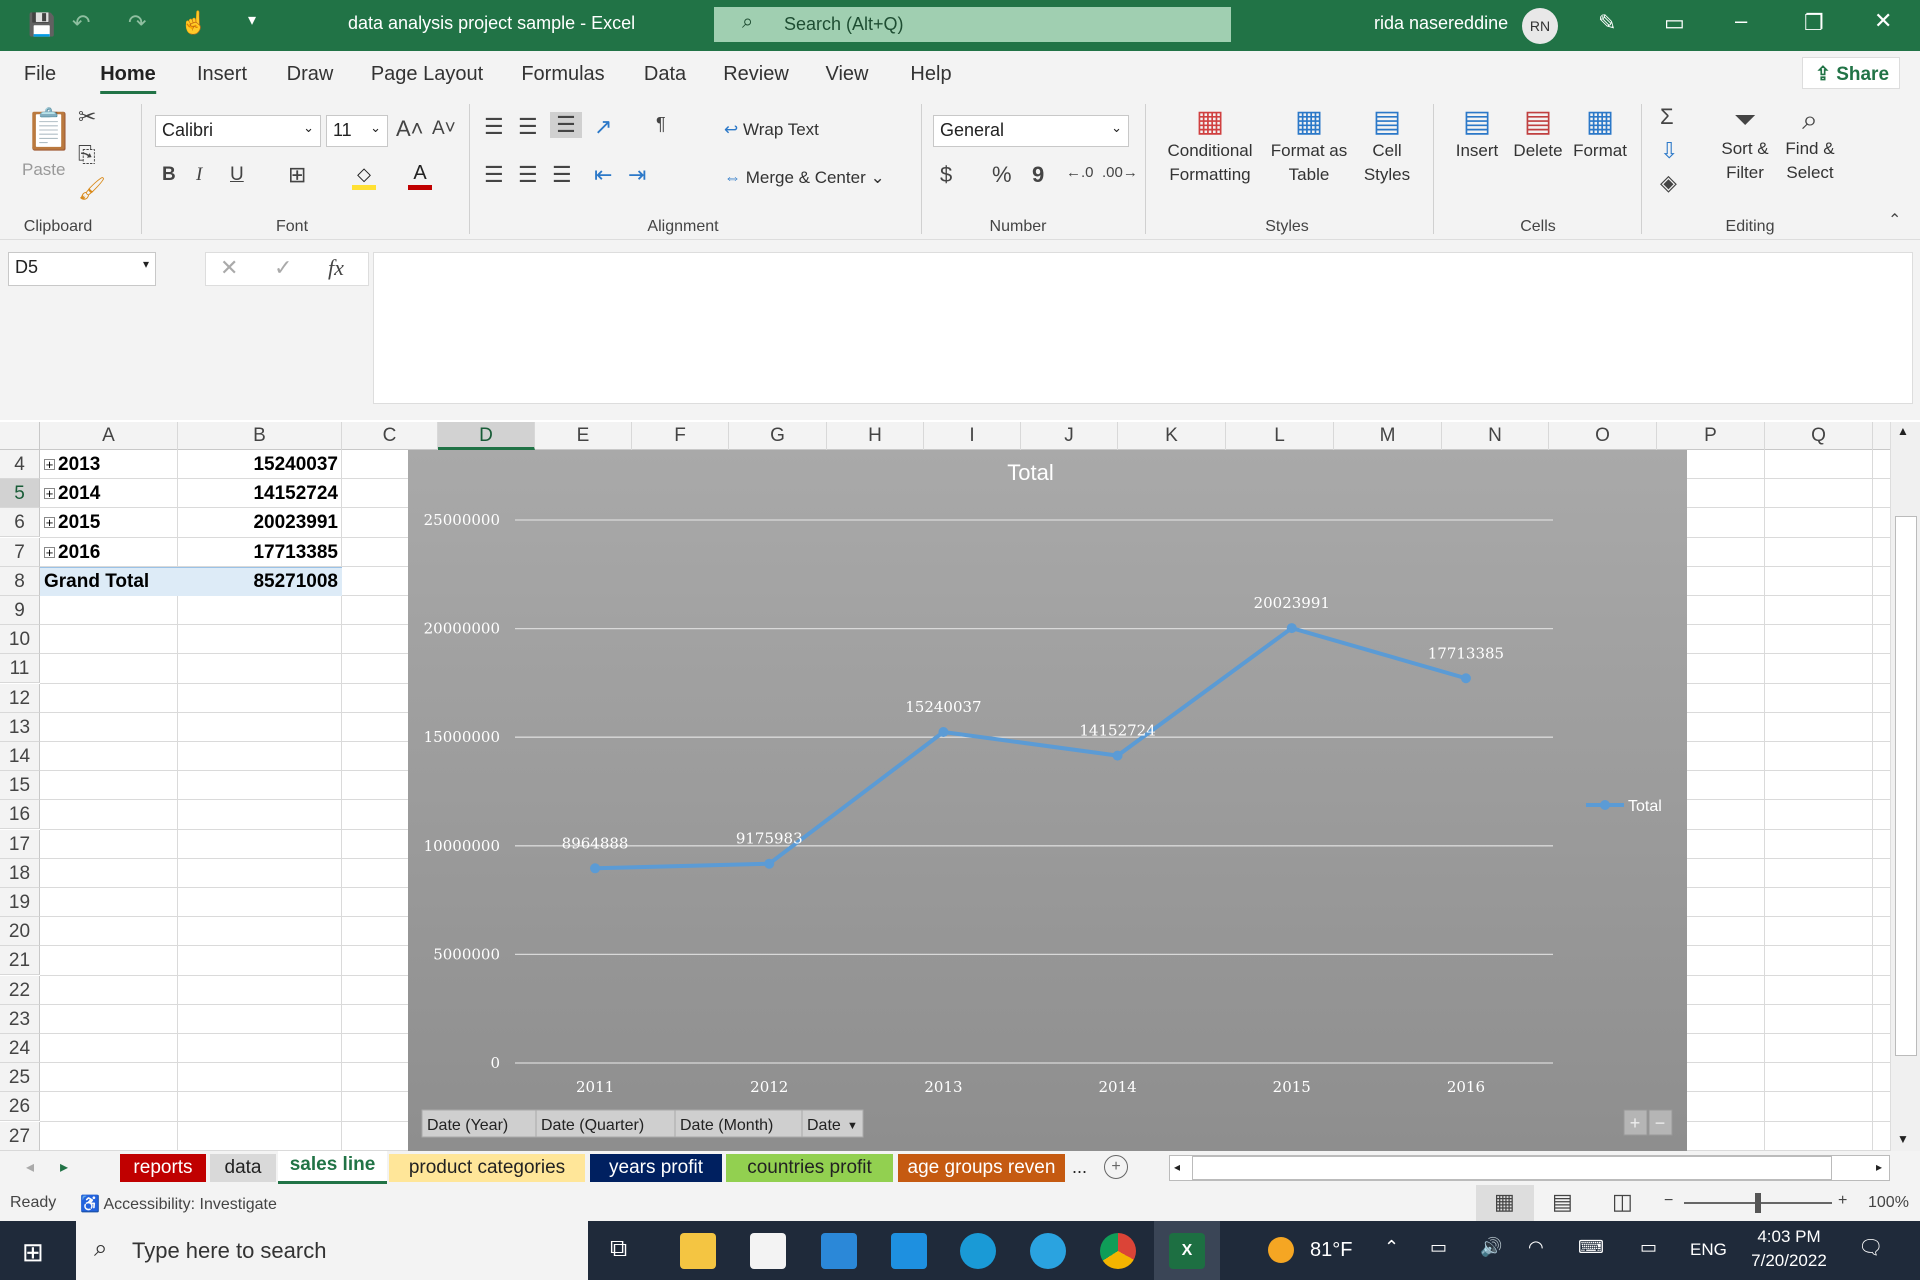  I want to click on fill-color-icon: ◇, so click(364, 177).